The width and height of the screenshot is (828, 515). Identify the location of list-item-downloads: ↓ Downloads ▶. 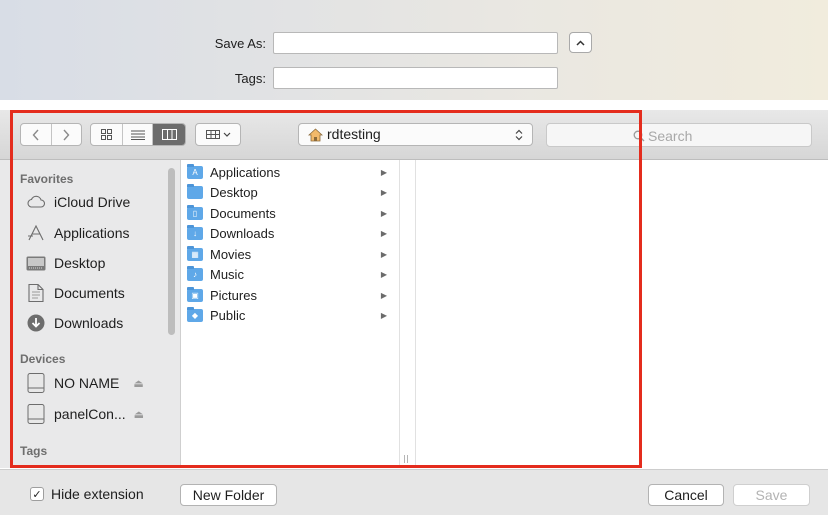
(292, 233).